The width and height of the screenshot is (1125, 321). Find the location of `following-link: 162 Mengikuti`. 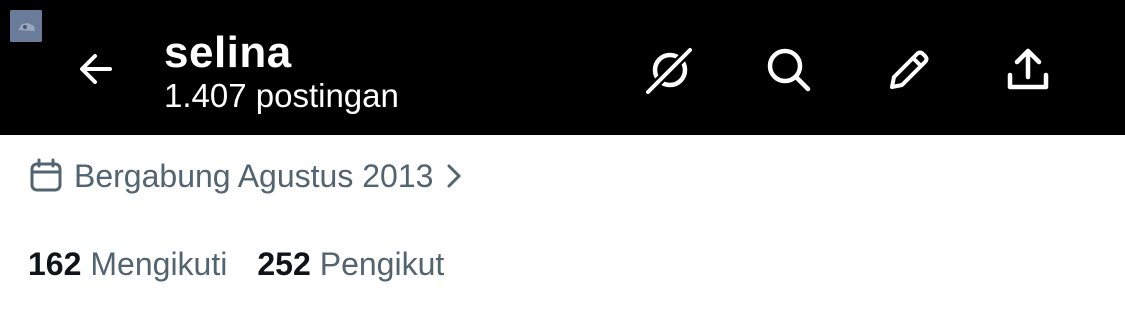

following-link: 162 Mengikuti is located at coordinates (127, 264).